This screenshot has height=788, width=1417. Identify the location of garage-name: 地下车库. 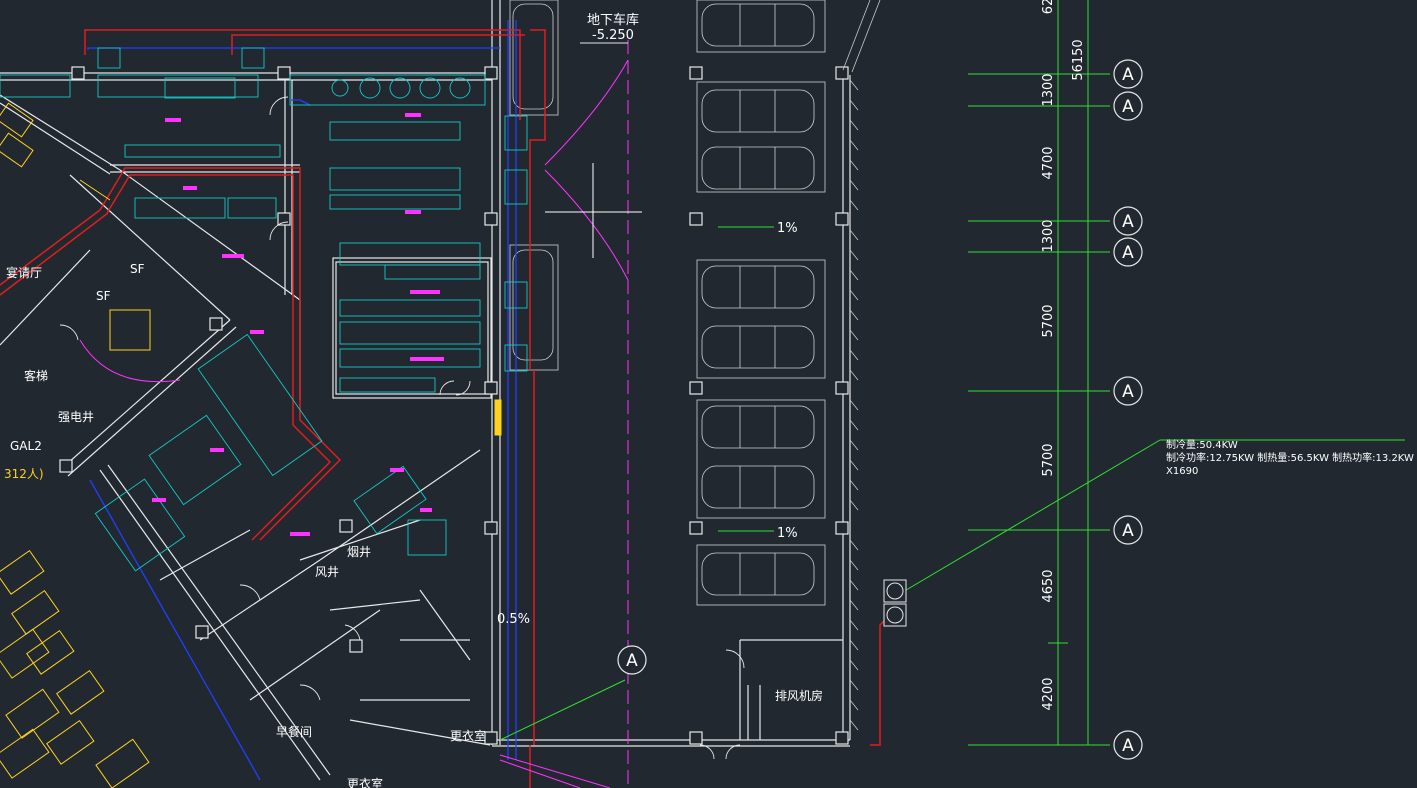
(613, 20).